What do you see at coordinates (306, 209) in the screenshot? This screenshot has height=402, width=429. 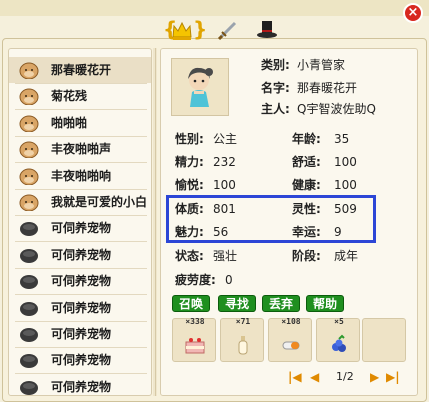 I see `spirit-label: 灵性:` at bounding box center [306, 209].